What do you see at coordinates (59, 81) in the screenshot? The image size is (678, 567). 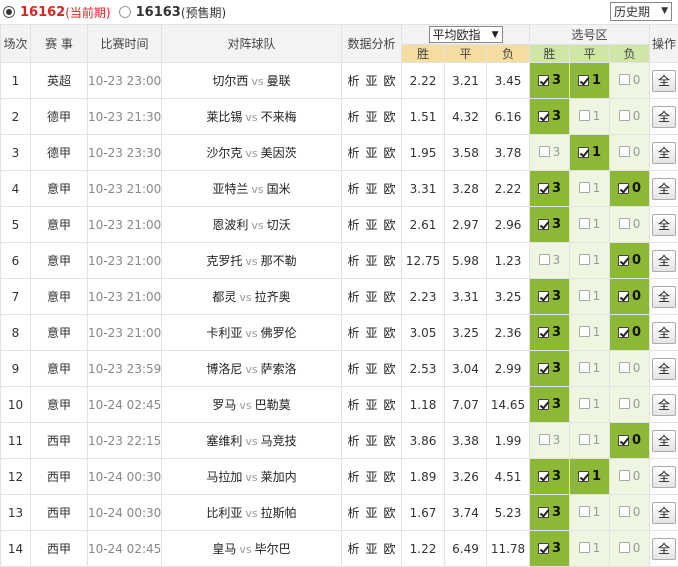 I see `match-league: 英超` at bounding box center [59, 81].